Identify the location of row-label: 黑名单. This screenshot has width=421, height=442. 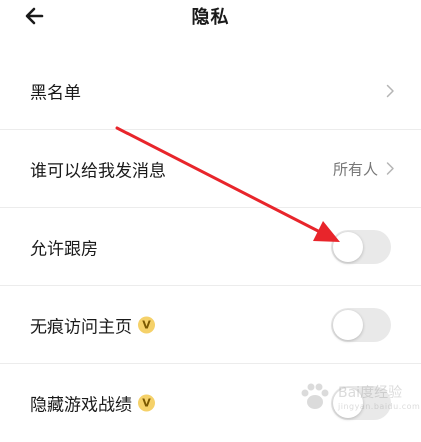
(55, 93).